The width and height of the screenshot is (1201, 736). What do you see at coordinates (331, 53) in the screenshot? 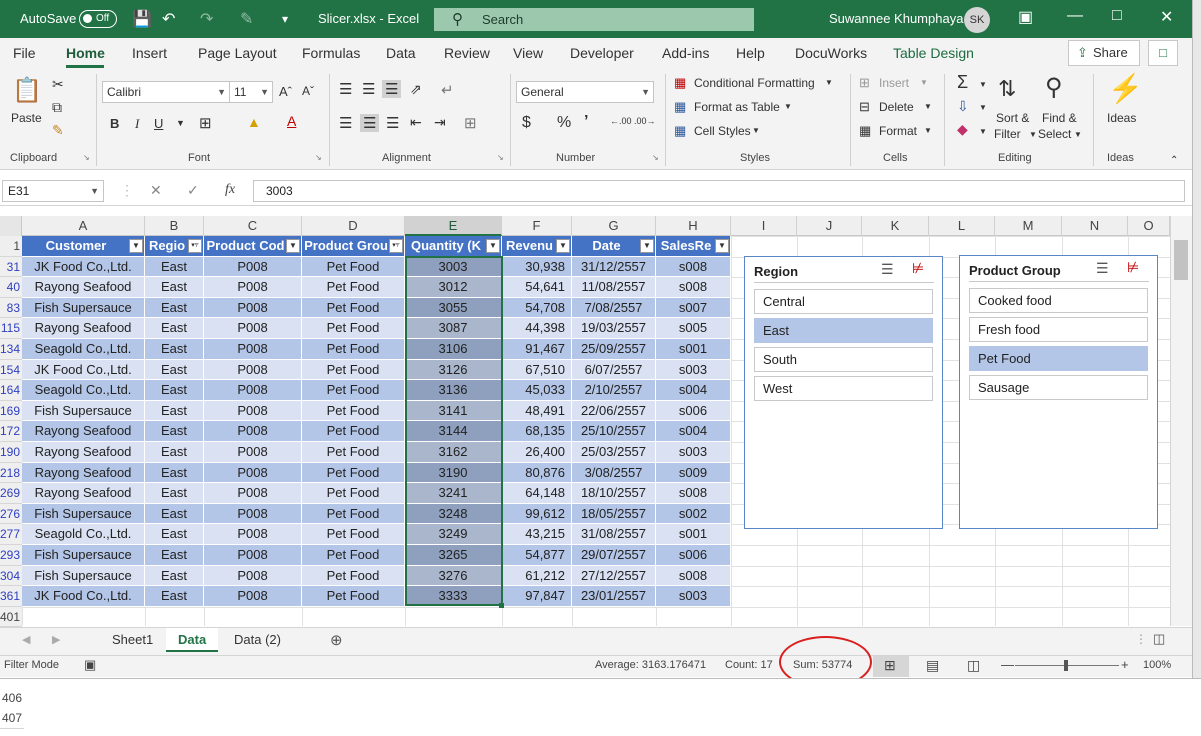
I see `tab-formulas: Formulas` at bounding box center [331, 53].